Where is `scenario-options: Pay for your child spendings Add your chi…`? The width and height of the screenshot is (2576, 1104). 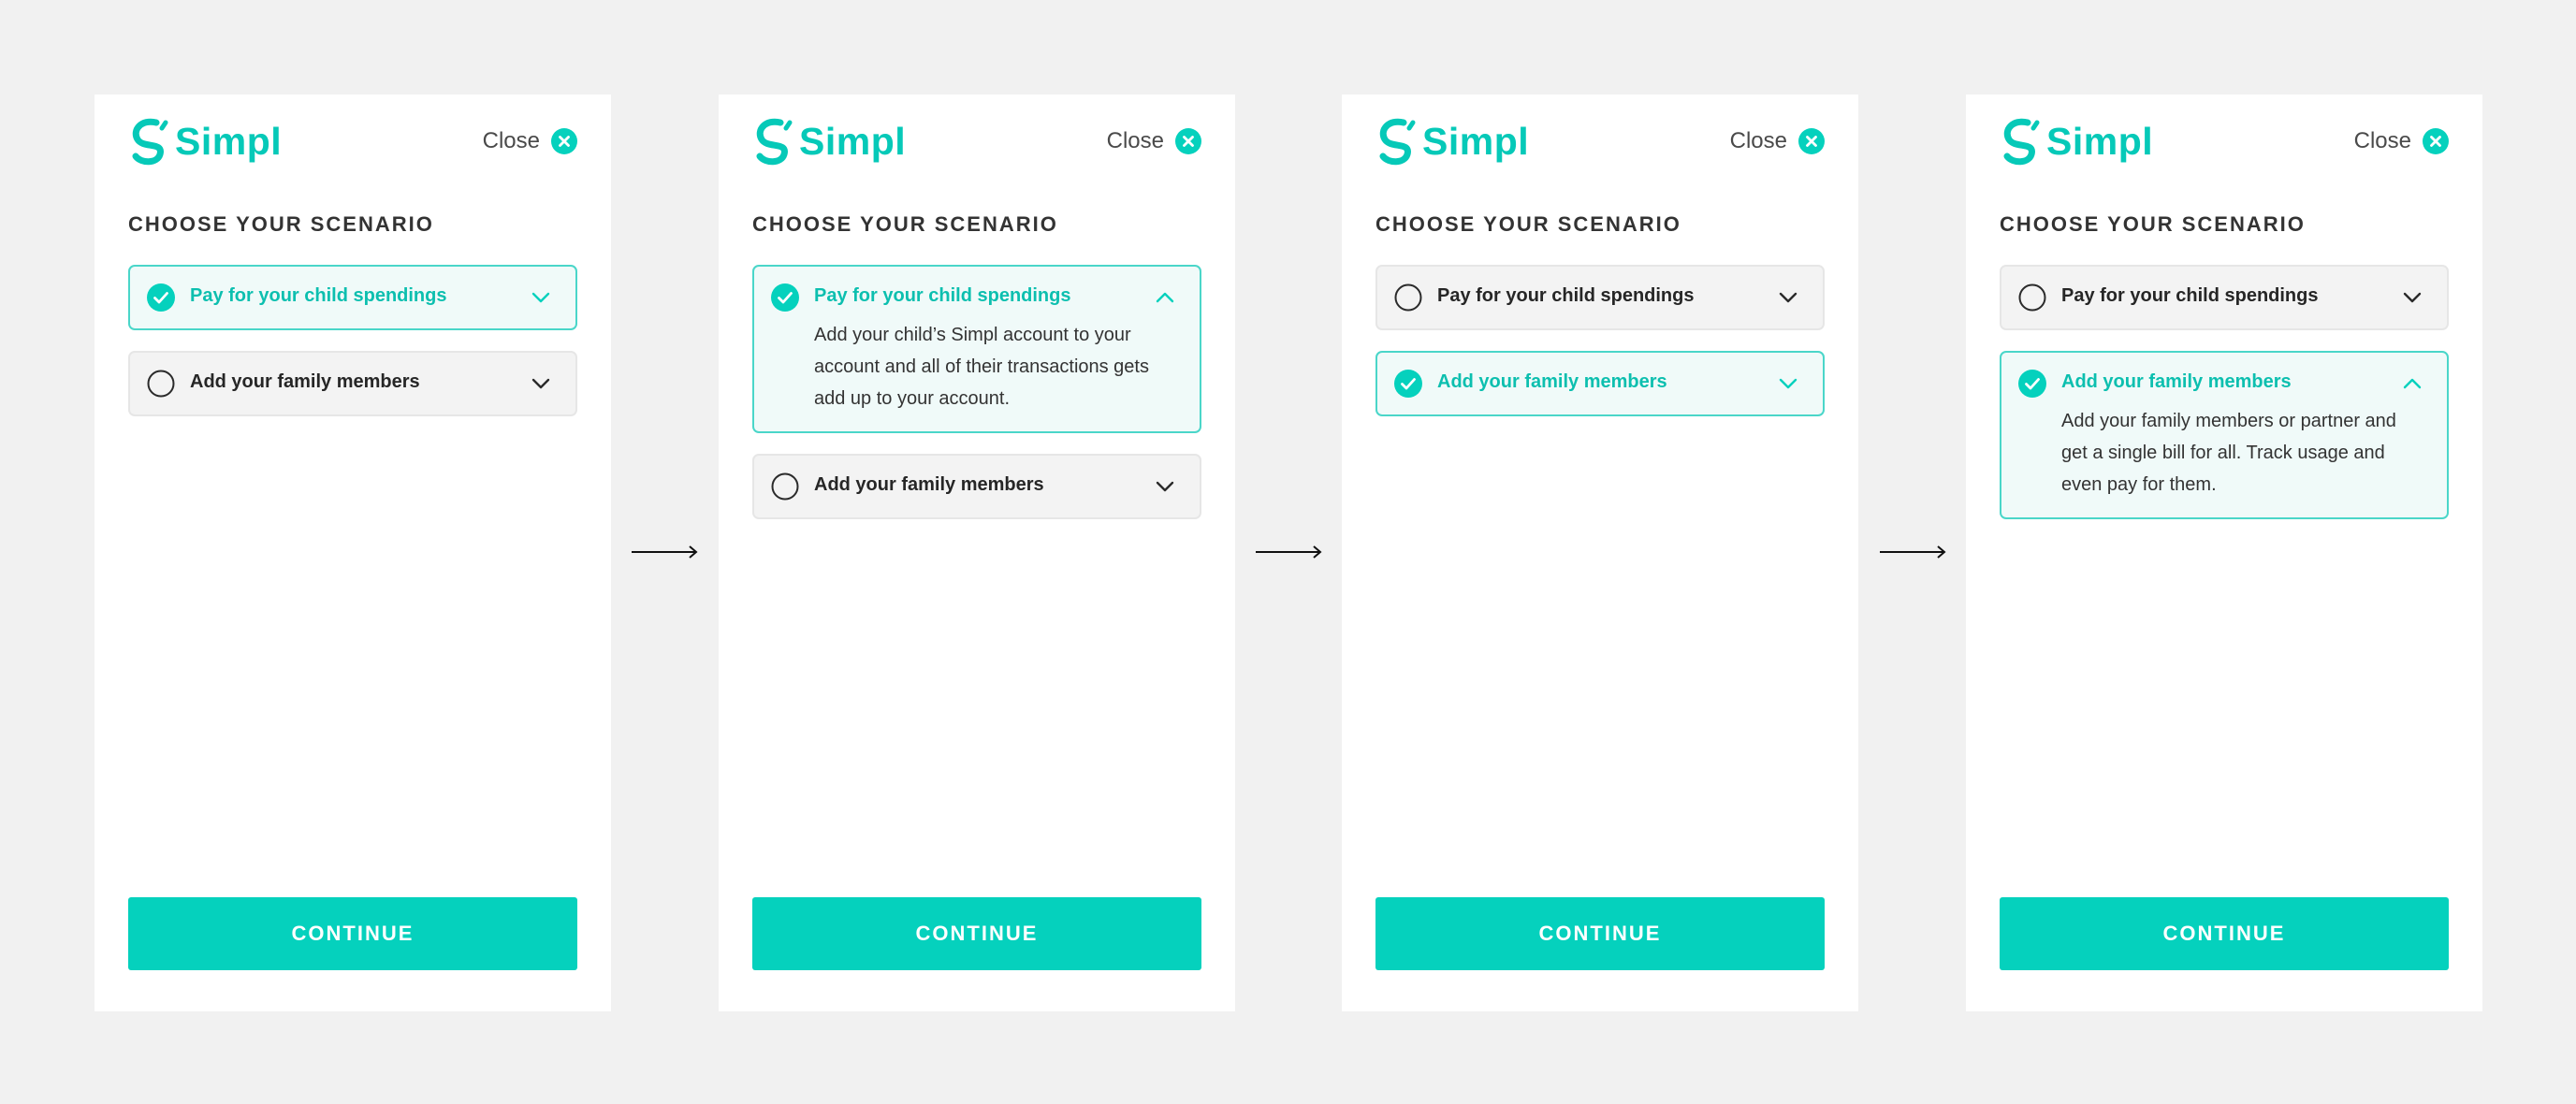 scenario-options: Pay for your child spendings Add your chi… is located at coordinates (976, 403).